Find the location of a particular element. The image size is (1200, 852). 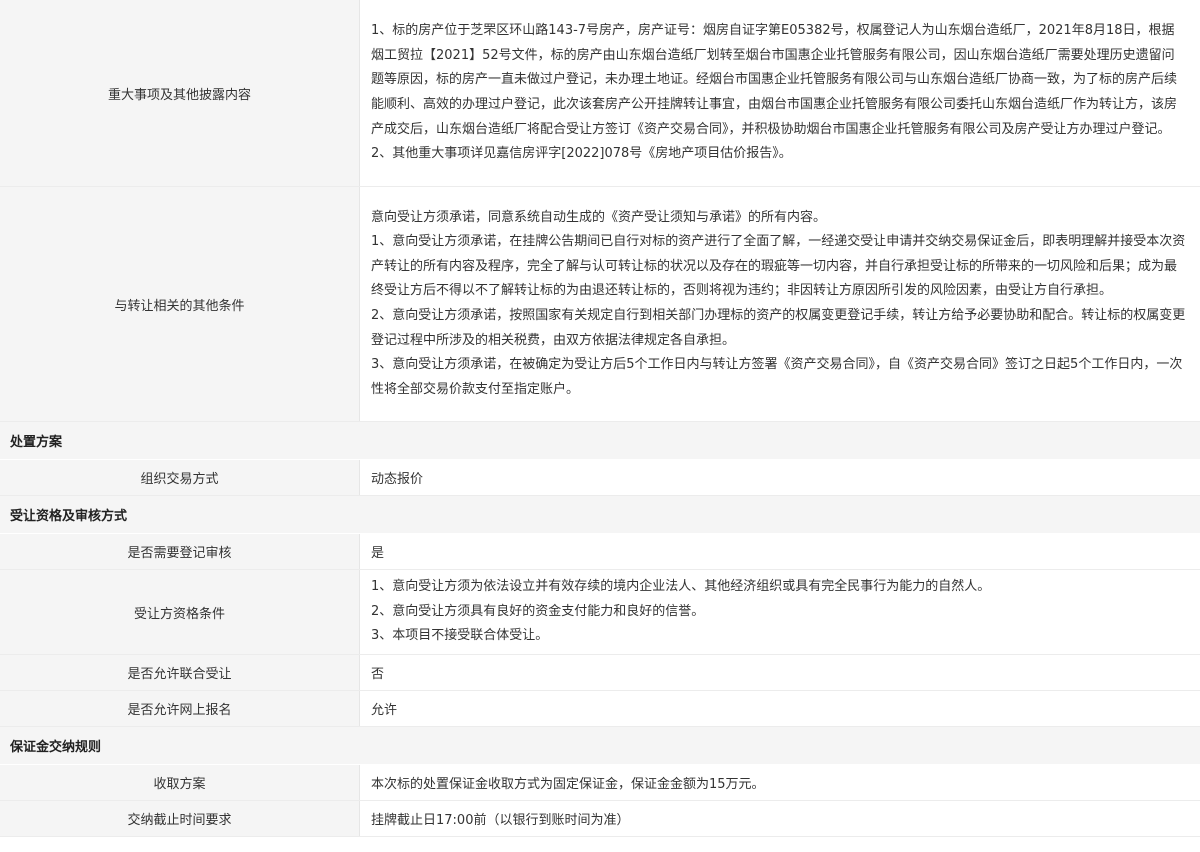

joint-transfer-label: 是否允许联合受让 is located at coordinates (180, 672).